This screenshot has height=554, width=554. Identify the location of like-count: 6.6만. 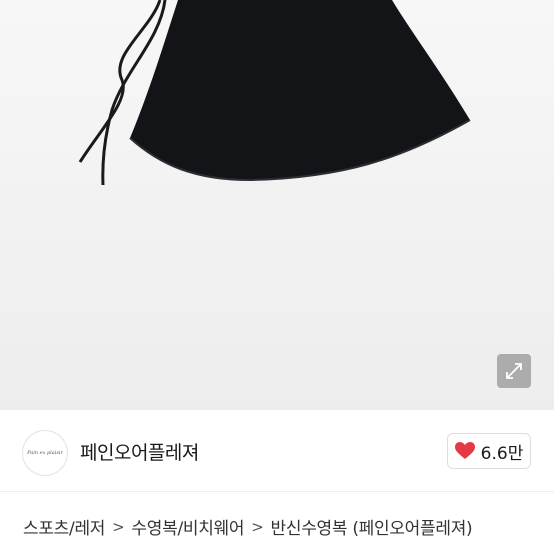
(502, 453).